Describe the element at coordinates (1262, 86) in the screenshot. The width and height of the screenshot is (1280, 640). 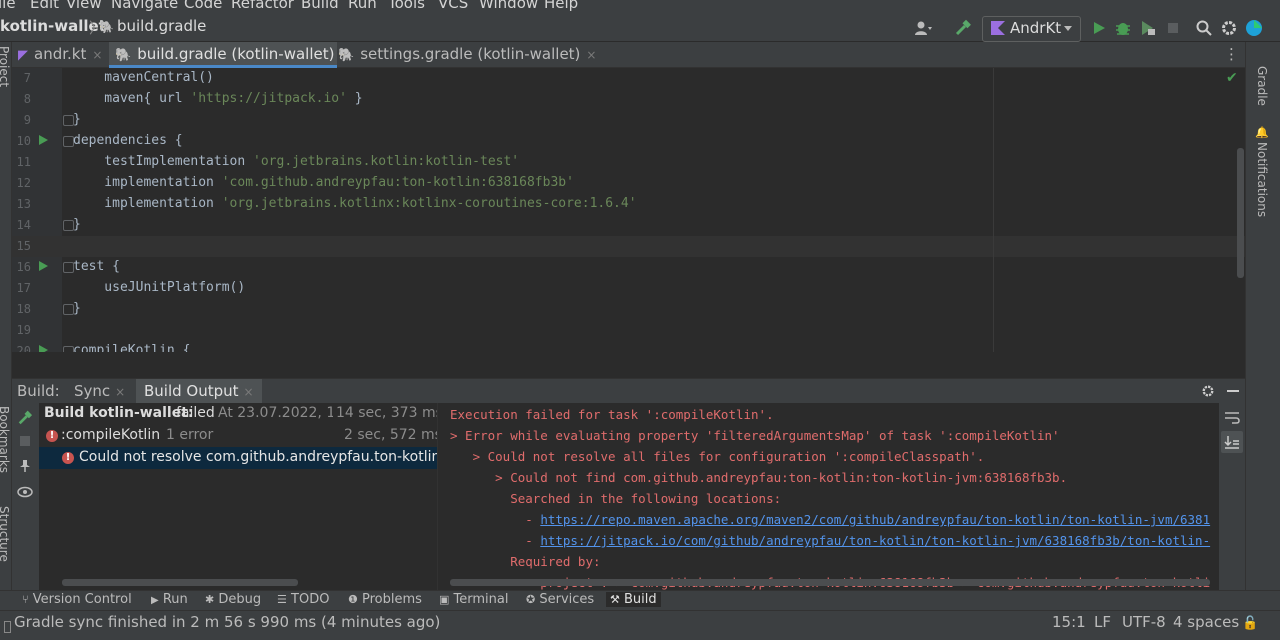
I see `gradle-tool-button: Gradle` at that location.